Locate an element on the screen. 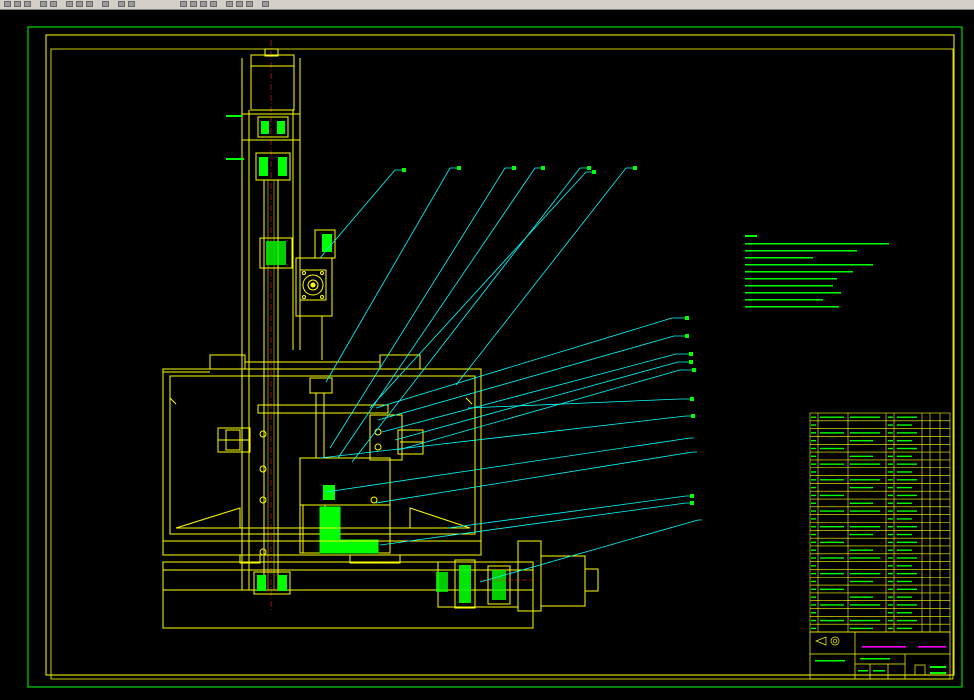 Image resolution: width=974 pixels, height=700 pixels. undo-icon is located at coordinates (121, 4).